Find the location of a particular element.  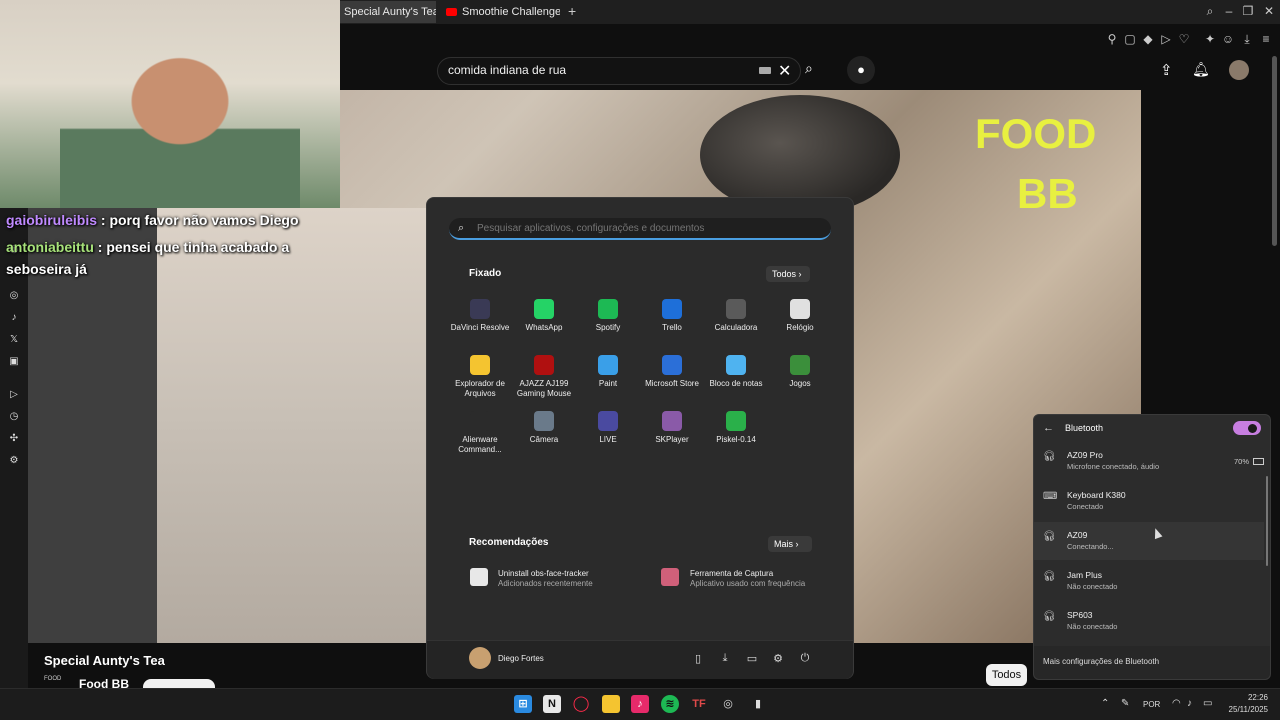

downloads-icon: ⤓ is located at coordinates (725, 658).